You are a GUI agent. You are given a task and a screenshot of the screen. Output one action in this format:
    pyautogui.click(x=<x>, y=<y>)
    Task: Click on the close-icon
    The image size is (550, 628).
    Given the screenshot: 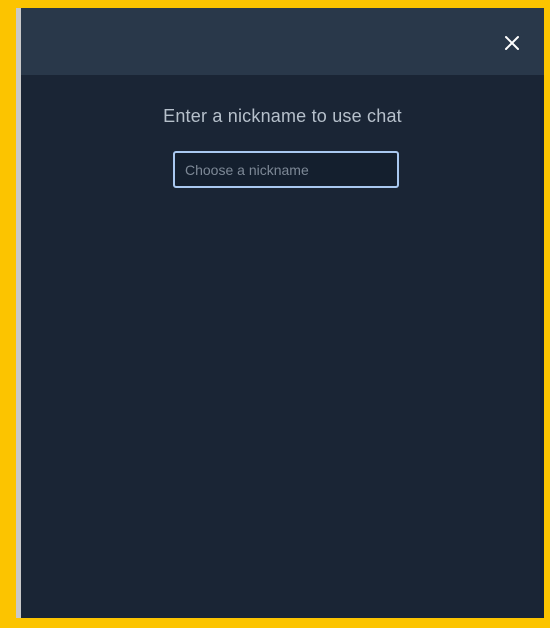 What is the action you would take?
    pyautogui.click(x=512, y=43)
    